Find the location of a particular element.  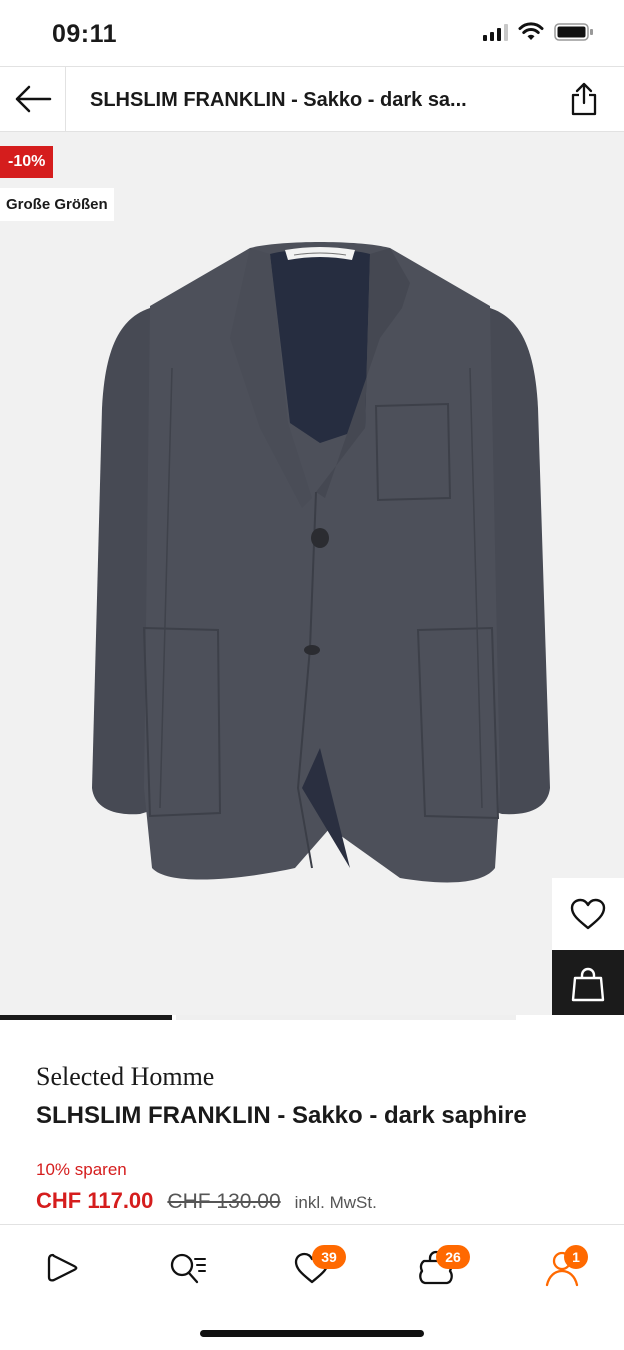

current-price: CHF 117.00 is located at coordinates (95, 1200).